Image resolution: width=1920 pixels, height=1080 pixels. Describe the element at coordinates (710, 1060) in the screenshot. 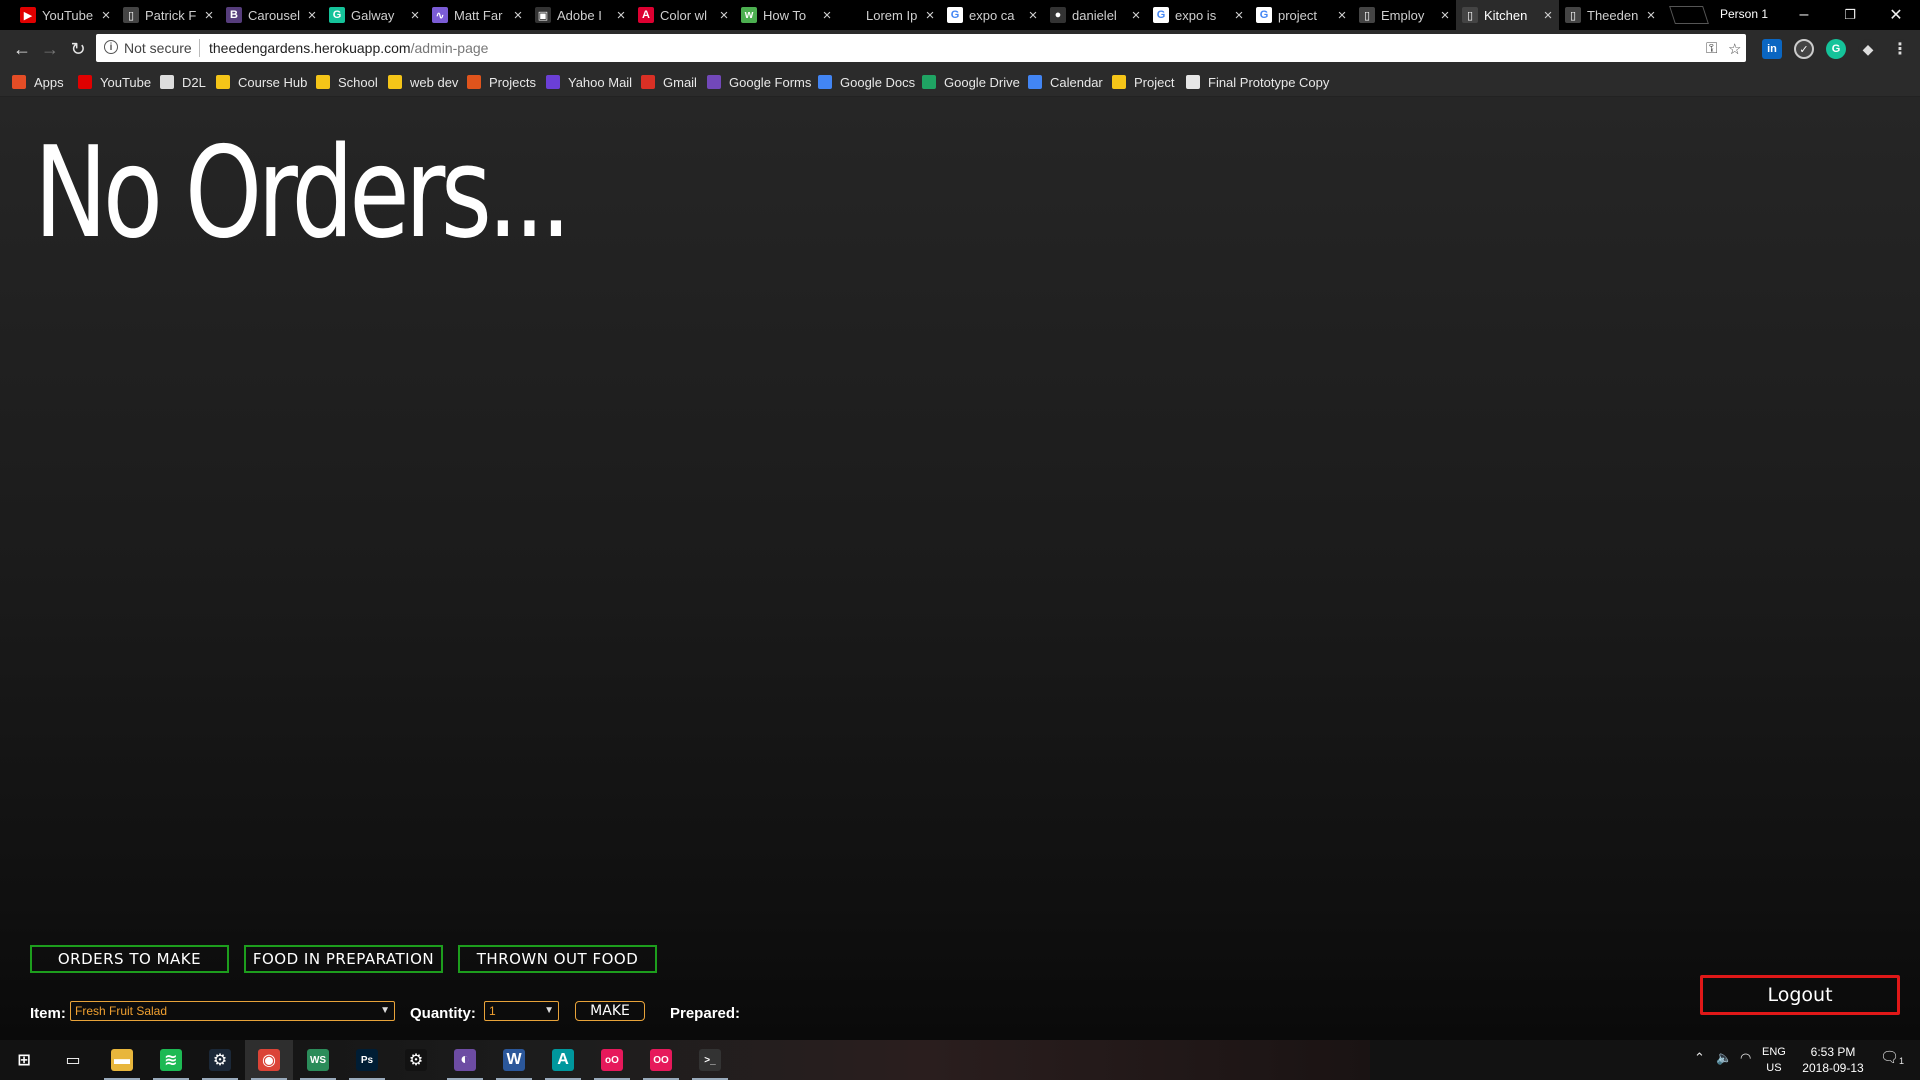

I see `taskbar-button: >_` at that location.